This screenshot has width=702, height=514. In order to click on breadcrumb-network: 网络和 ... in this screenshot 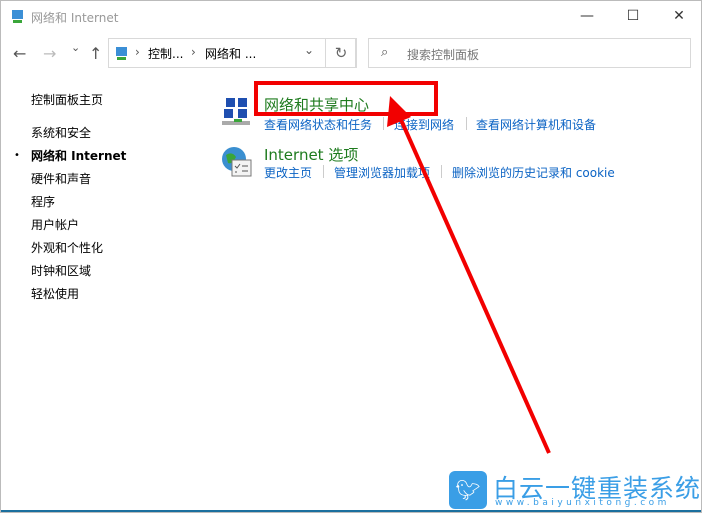, I will do `click(230, 53)`.